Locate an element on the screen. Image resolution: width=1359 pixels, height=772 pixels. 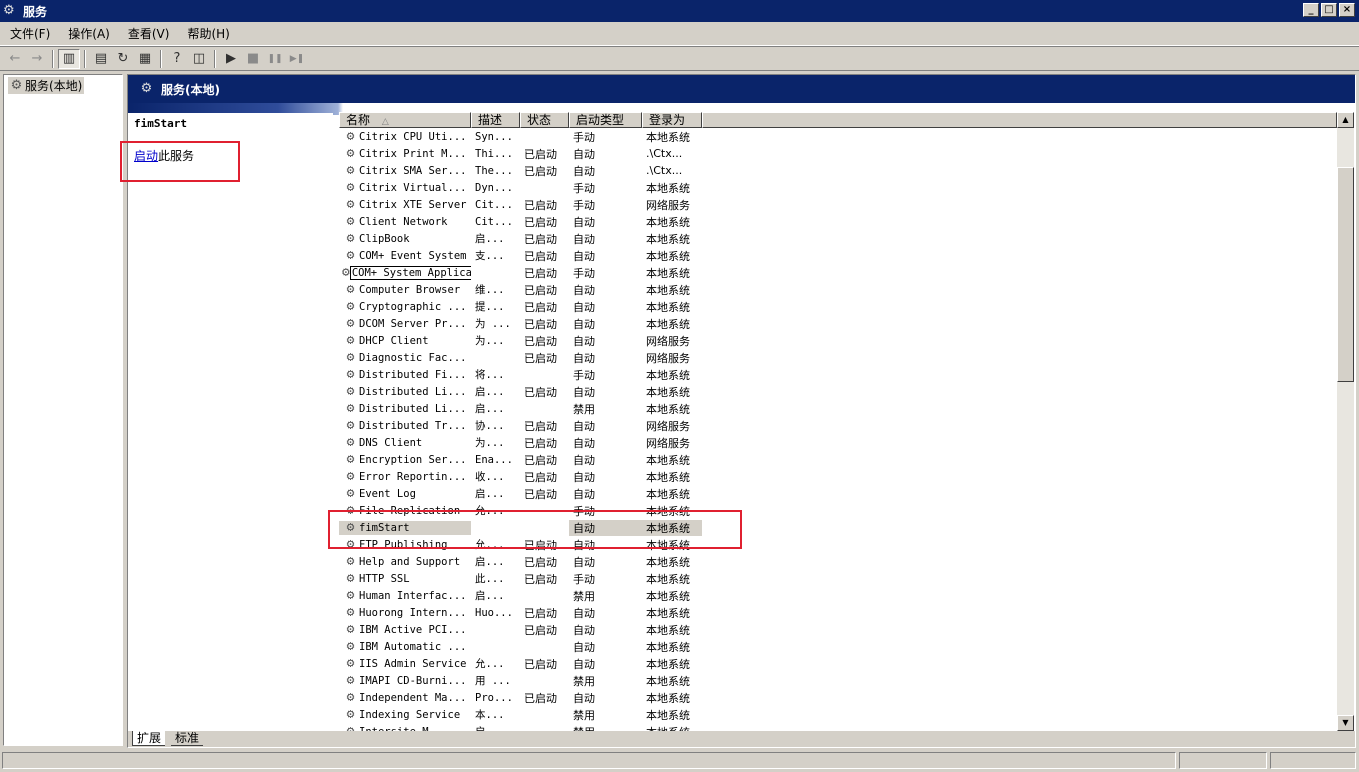
maximize-button: □ is located at coordinates (1329, 10).